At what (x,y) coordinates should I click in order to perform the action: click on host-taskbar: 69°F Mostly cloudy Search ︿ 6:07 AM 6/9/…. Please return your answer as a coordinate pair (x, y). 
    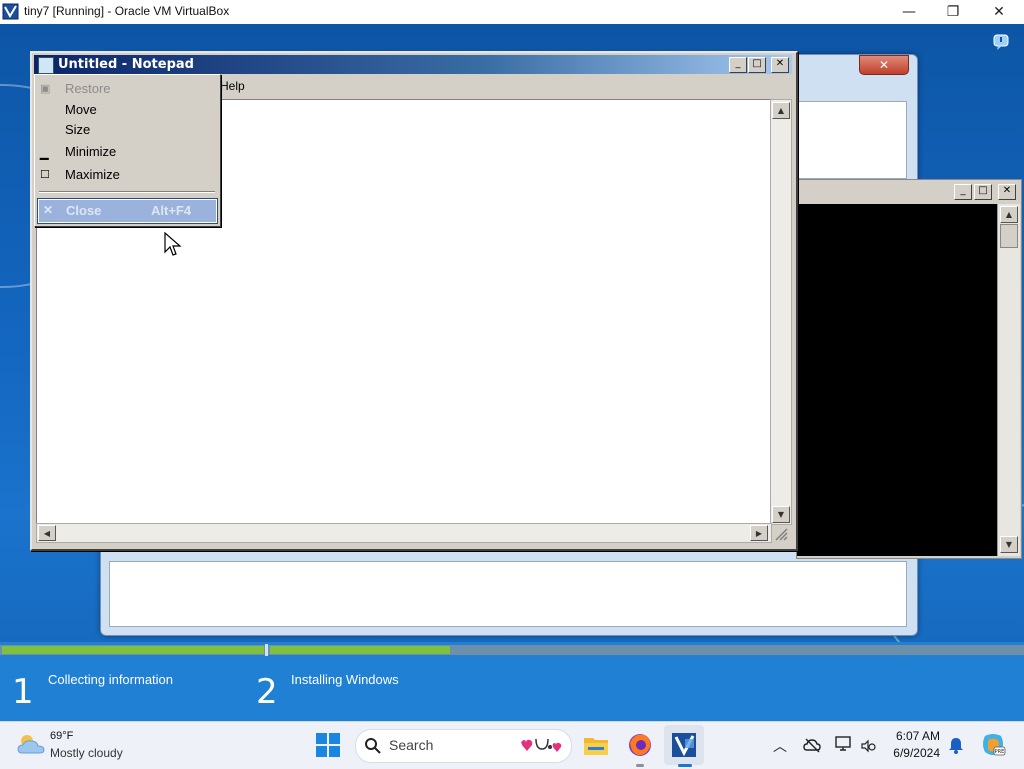
    Looking at the image, I should click on (512, 745).